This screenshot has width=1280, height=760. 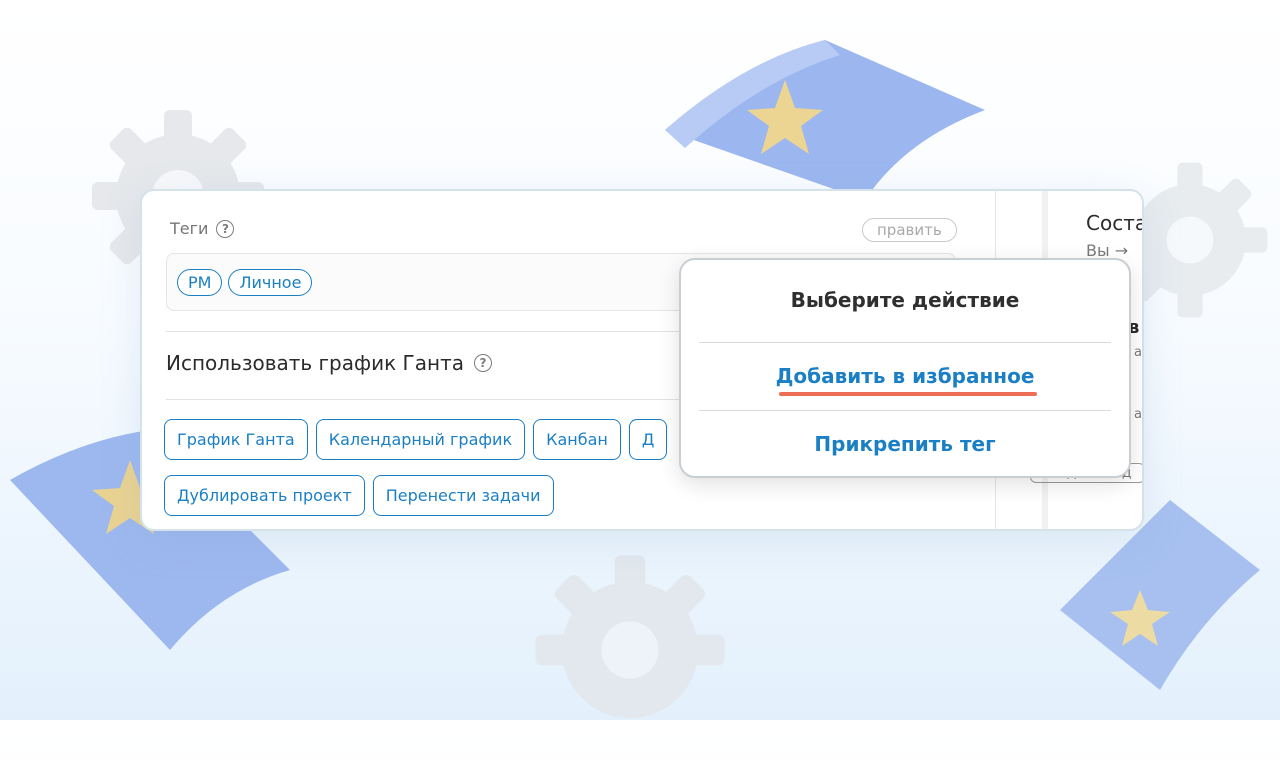 I want to click on gantt-chart-button: График Ганта, so click(x=236, y=439).